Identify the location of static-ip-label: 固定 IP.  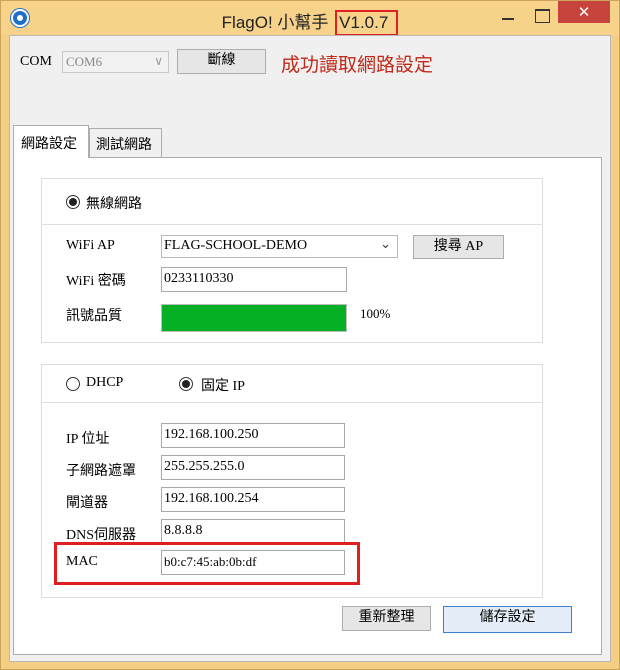
(223, 386).